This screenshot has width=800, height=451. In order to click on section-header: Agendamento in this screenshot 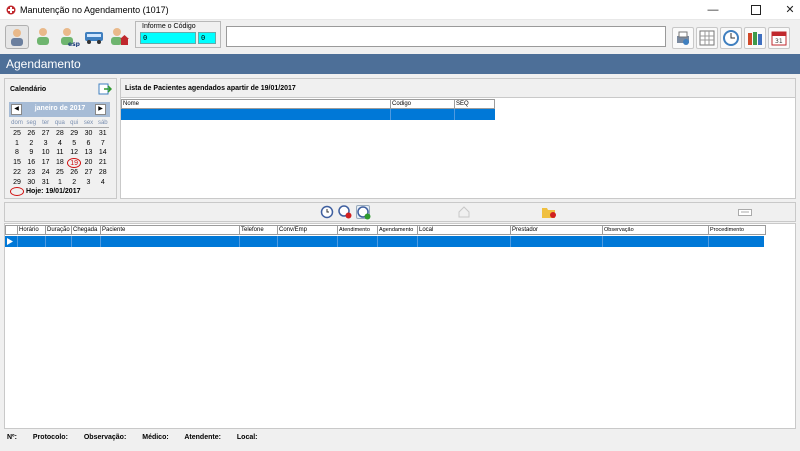, I will do `click(400, 64)`.